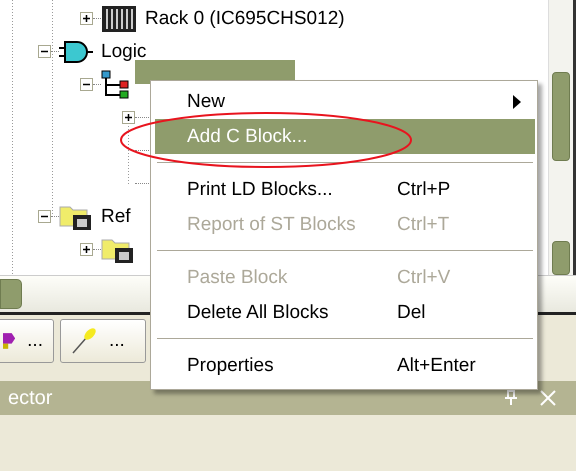 This screenshot has height=471, width=576. Describe the element at coordinates (345, 312) in the screenshot. I see `menu-item: Delete All Blocks Del` at that location.